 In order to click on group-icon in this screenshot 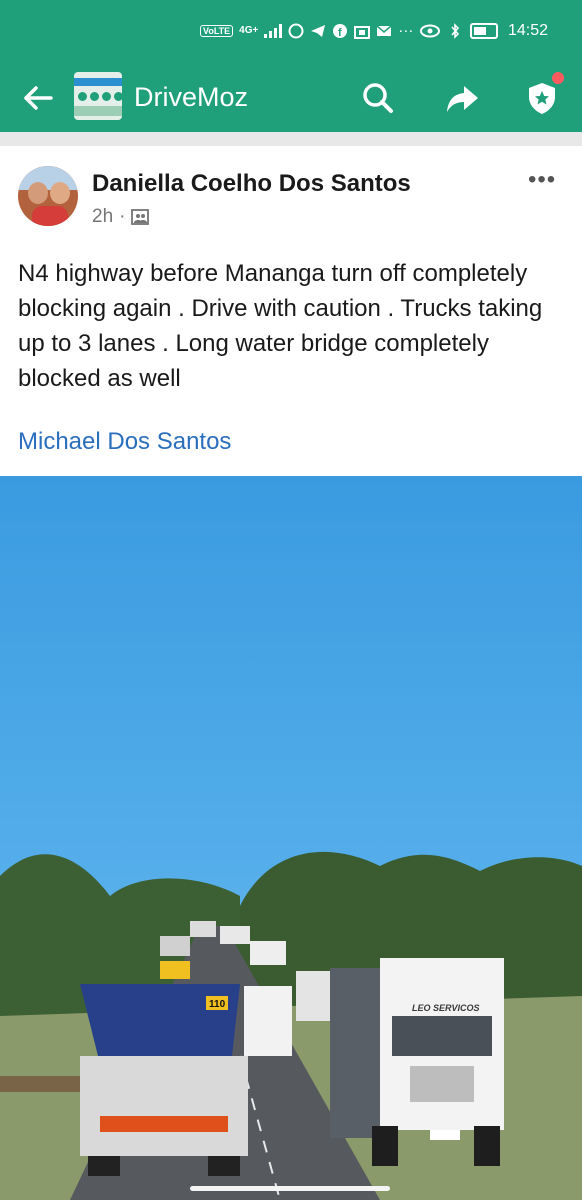, I will do `click(140, 217)`.